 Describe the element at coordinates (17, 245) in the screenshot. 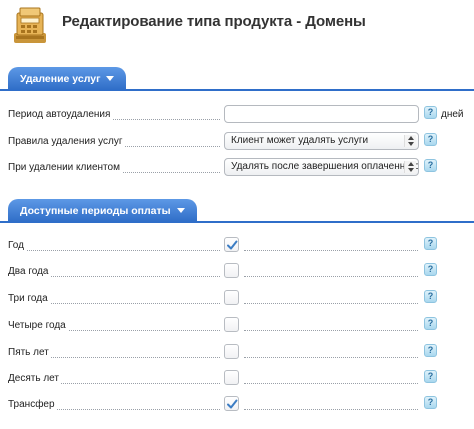

I see `period-year-label: Год` at that location.